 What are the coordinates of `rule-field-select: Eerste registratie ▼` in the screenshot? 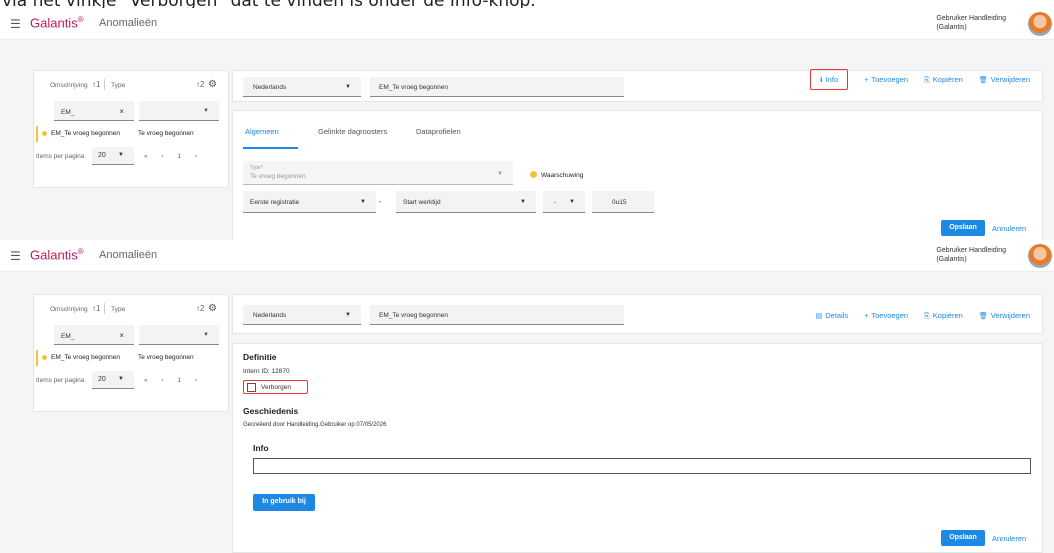 It's located at (309, 202).